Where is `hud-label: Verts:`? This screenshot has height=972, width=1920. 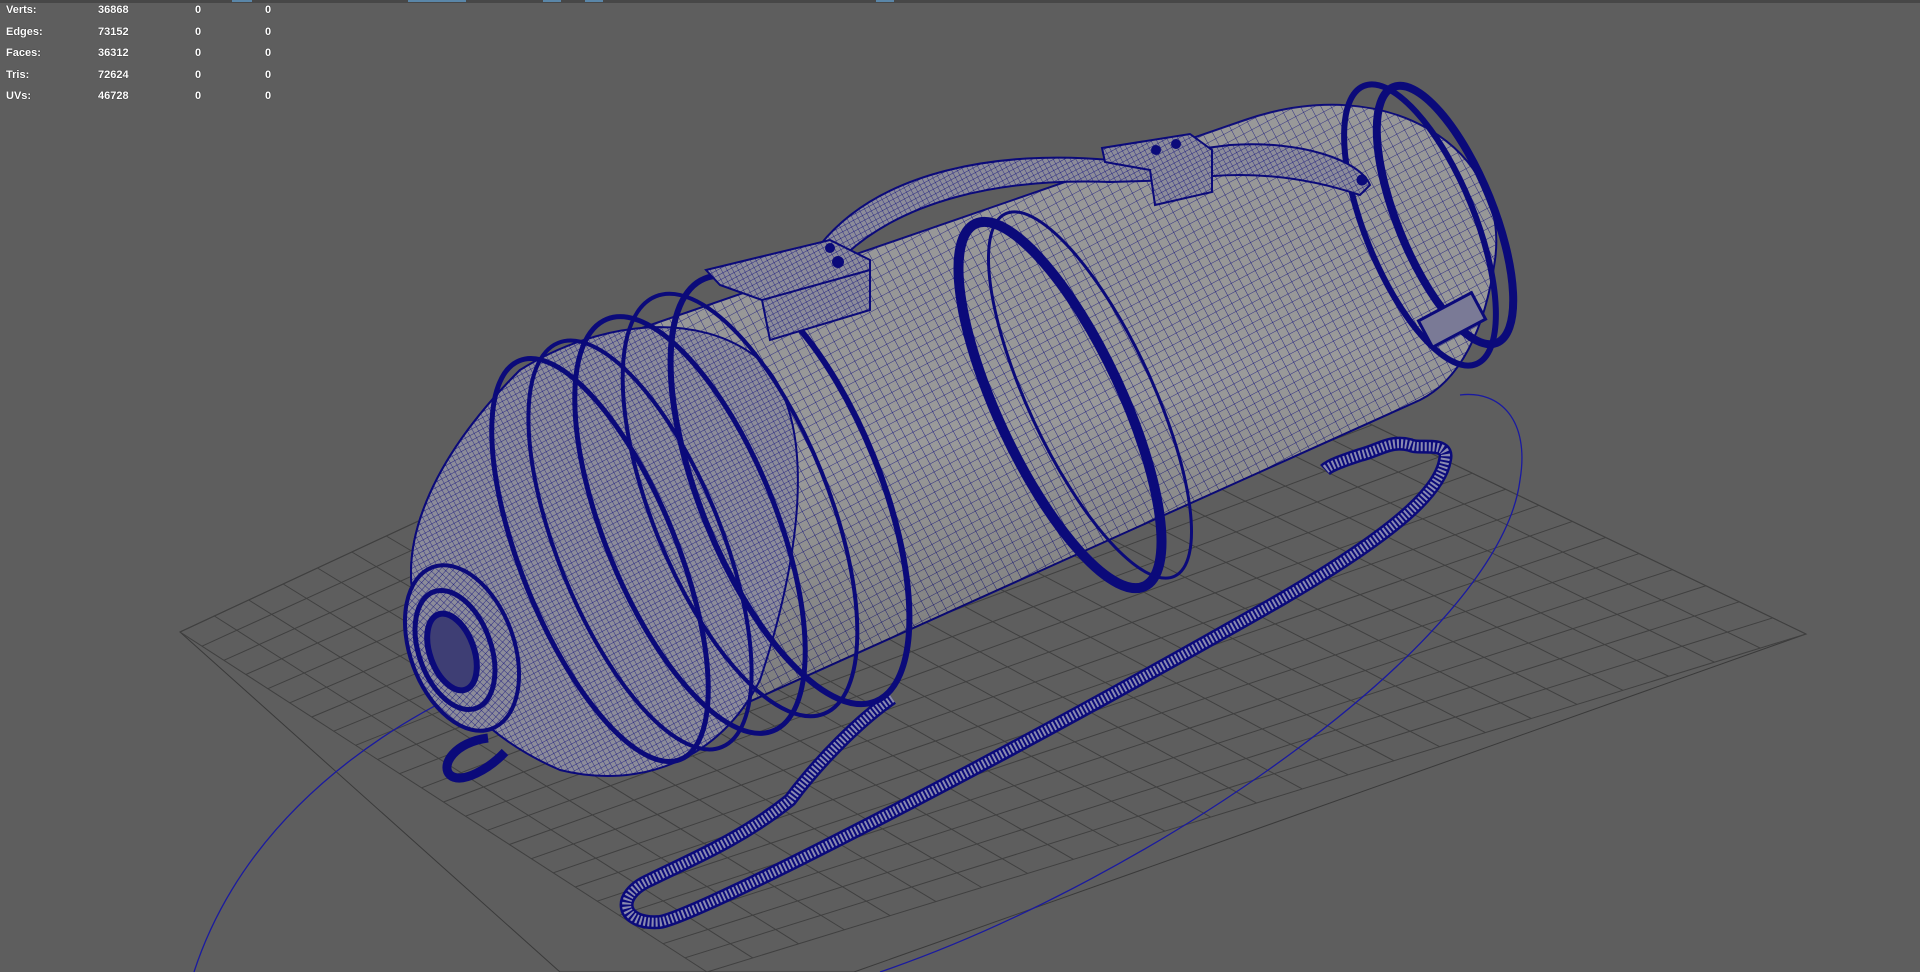
hud-label: Verts: is located at coordinates (21, 10).